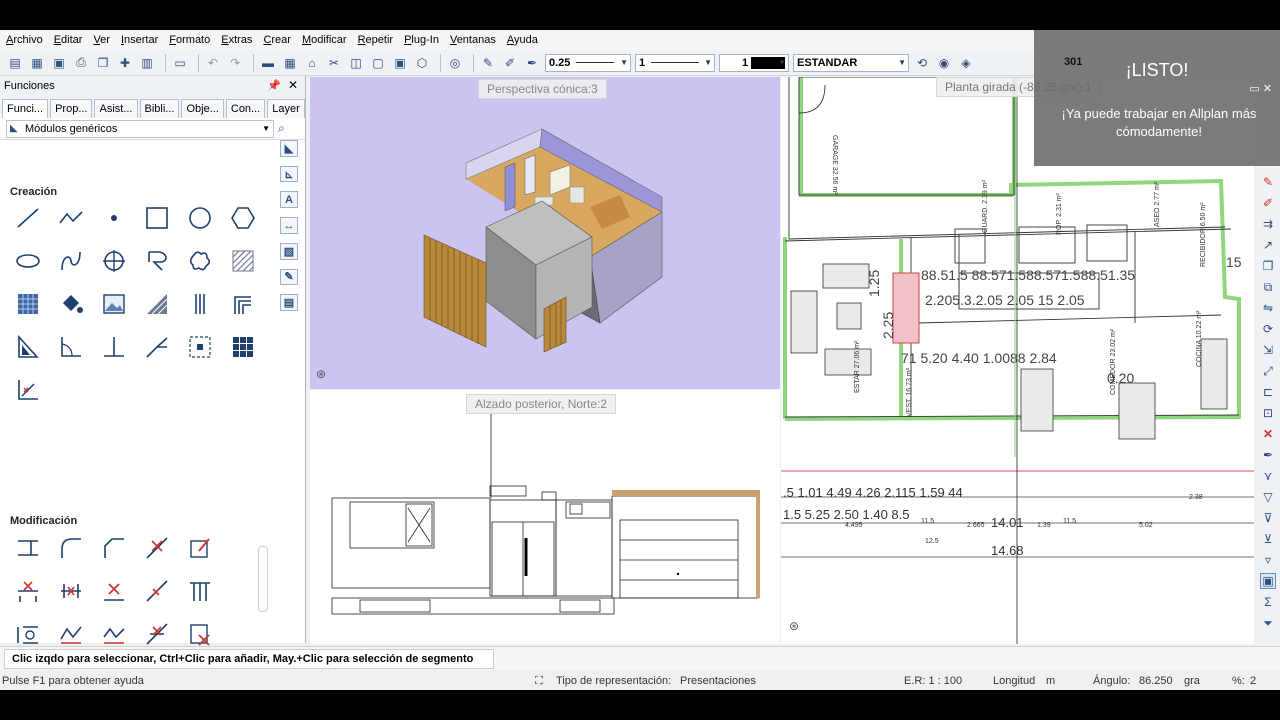 The width and height of the screenshot is (1280, 720). I want to click on edit-element-tool-icon, so click(199, 547).